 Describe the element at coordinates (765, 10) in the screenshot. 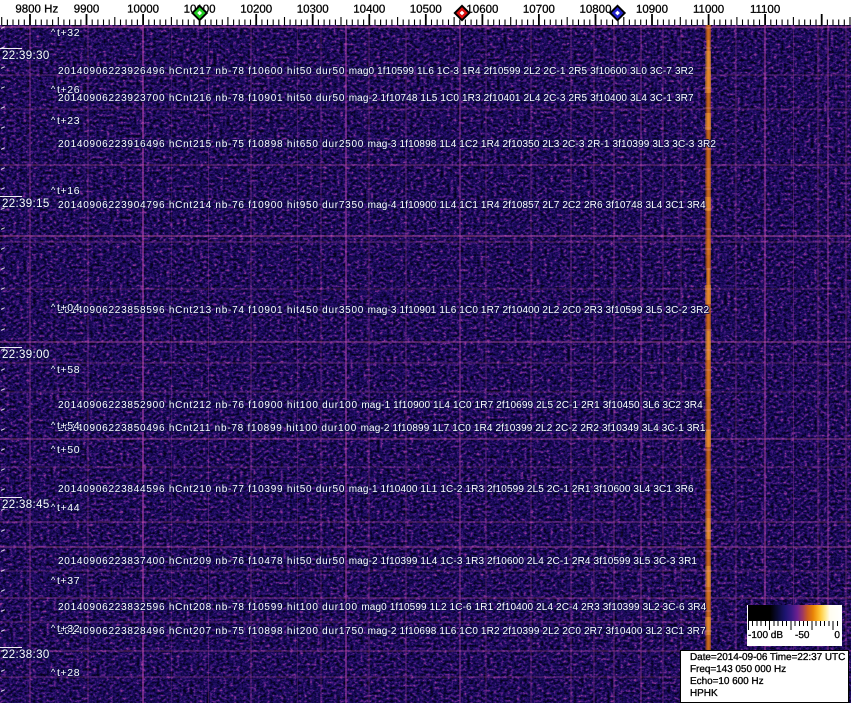

I see `svg-text: 11100` at that location.